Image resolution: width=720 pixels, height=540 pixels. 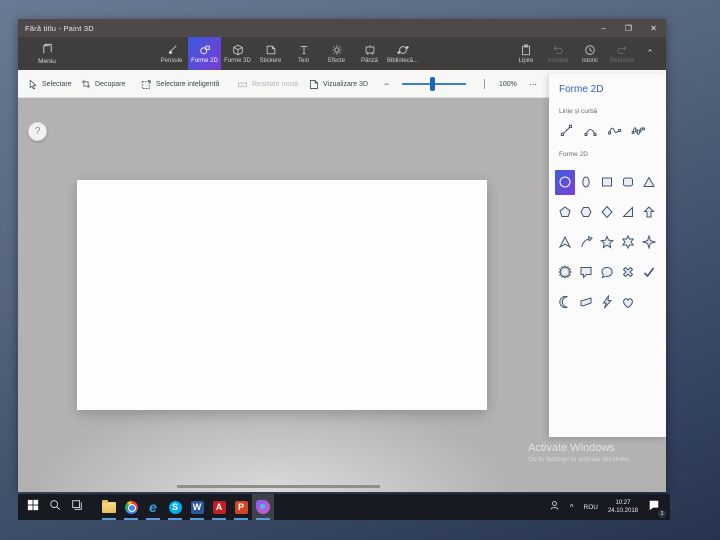 I want to click on zoom-more-button: ⋯, so click(x=533, y=84).